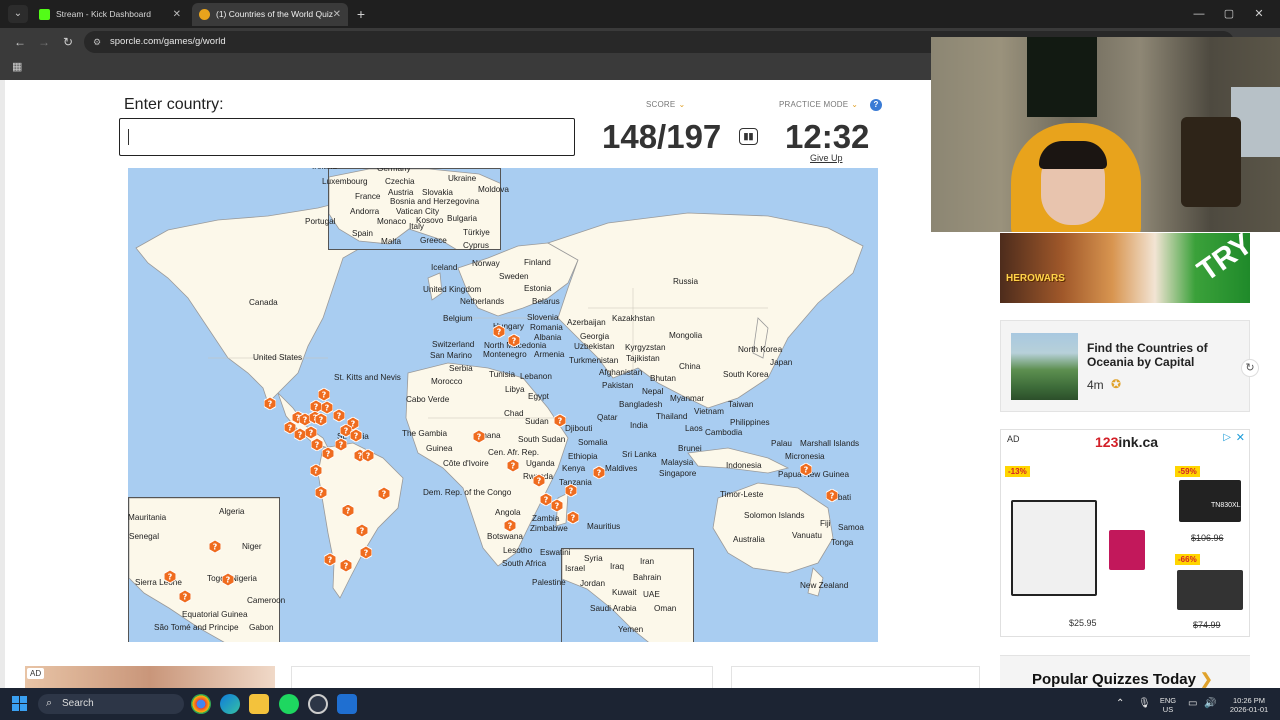  Describe the element at coordinates (425, 433) in the screenshot. I see `country-label: The Gambia` at that location.